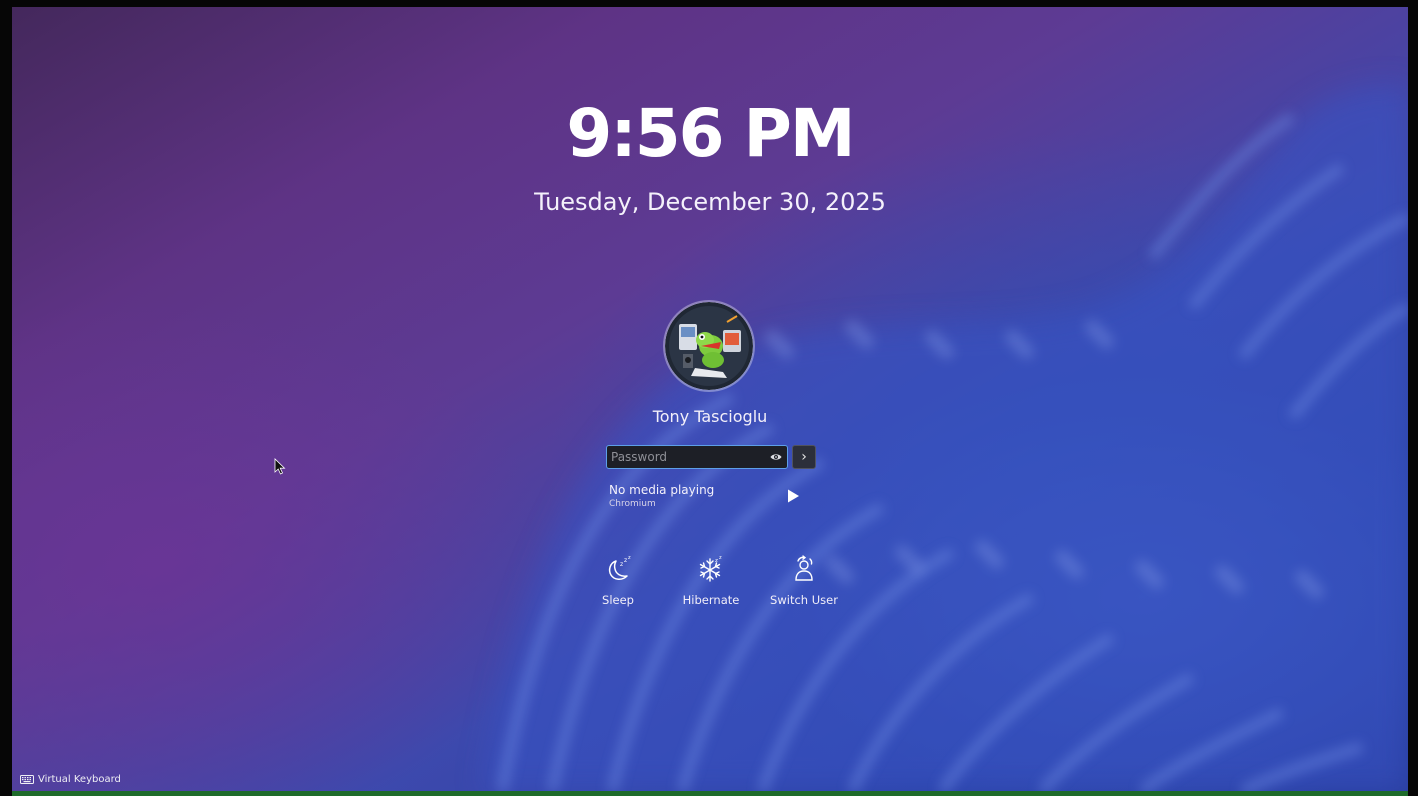 This screenshot has width=1418, height=796. What do you see at coordinates (804, 568) in the screenshot?
I see `switch-user-icon` at bounding box center [804, 568].